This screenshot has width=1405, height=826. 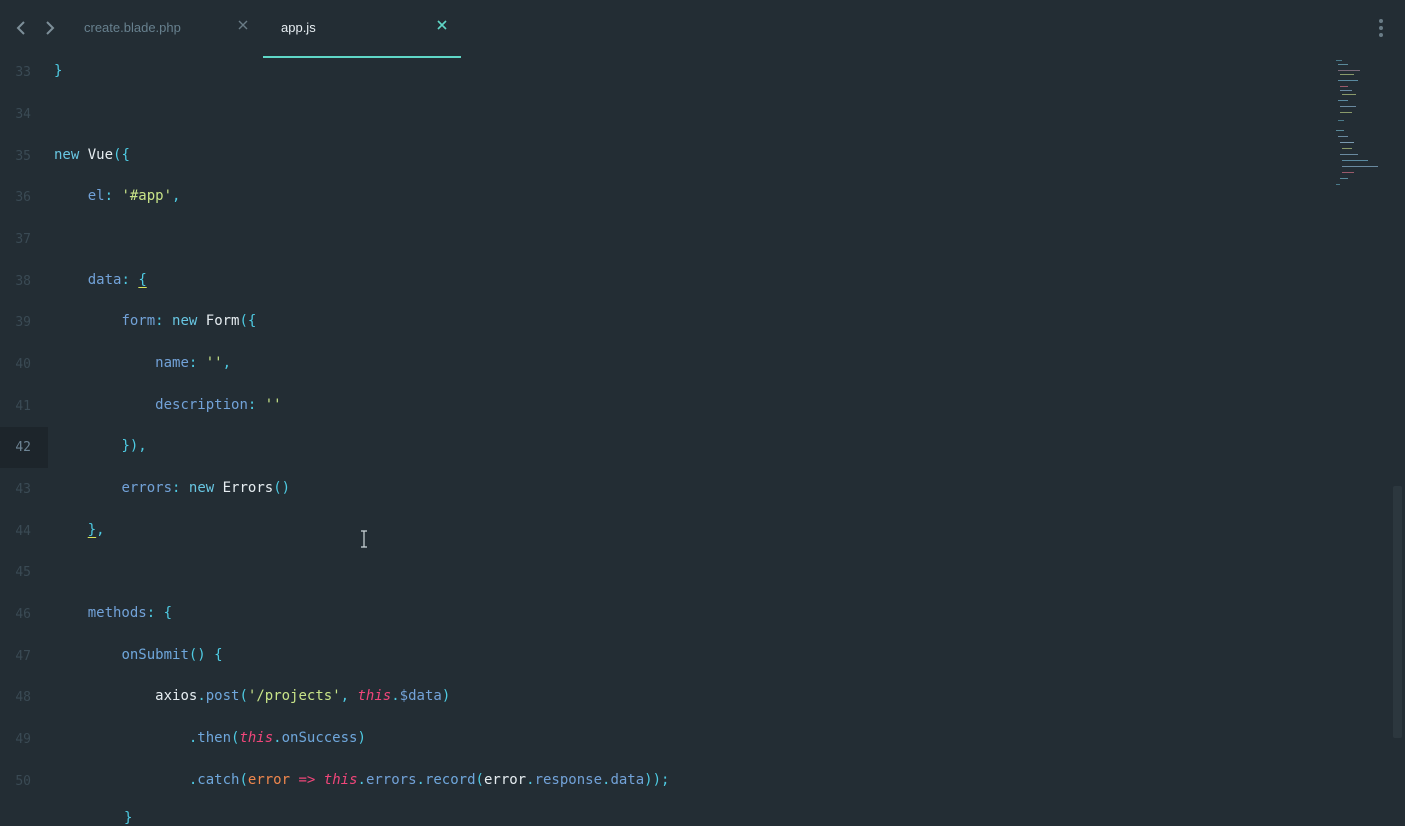 What do you see at coordinates (23, 572) in the screenshot?
I see `line-number: 45` at bounding box center [23, 572].